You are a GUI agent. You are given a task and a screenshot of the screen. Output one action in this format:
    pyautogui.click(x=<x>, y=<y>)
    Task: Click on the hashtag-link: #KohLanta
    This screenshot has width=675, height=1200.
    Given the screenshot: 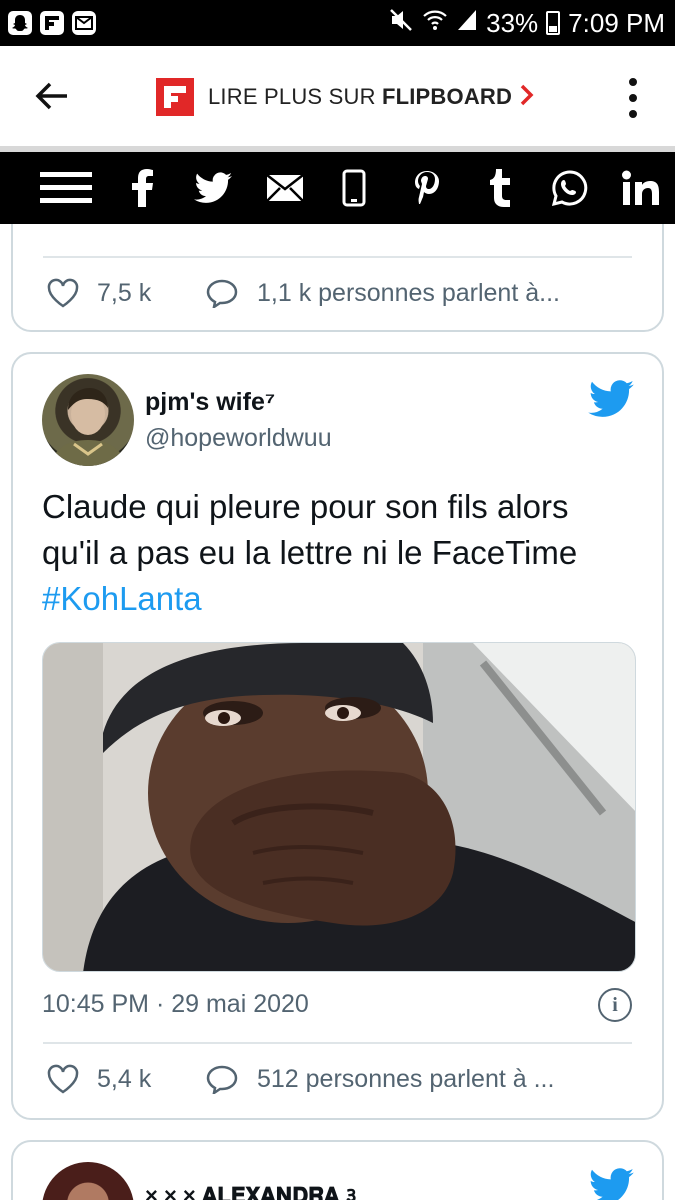 What is the action you would take?
    pyautogui.click(x=337, y=599)
    